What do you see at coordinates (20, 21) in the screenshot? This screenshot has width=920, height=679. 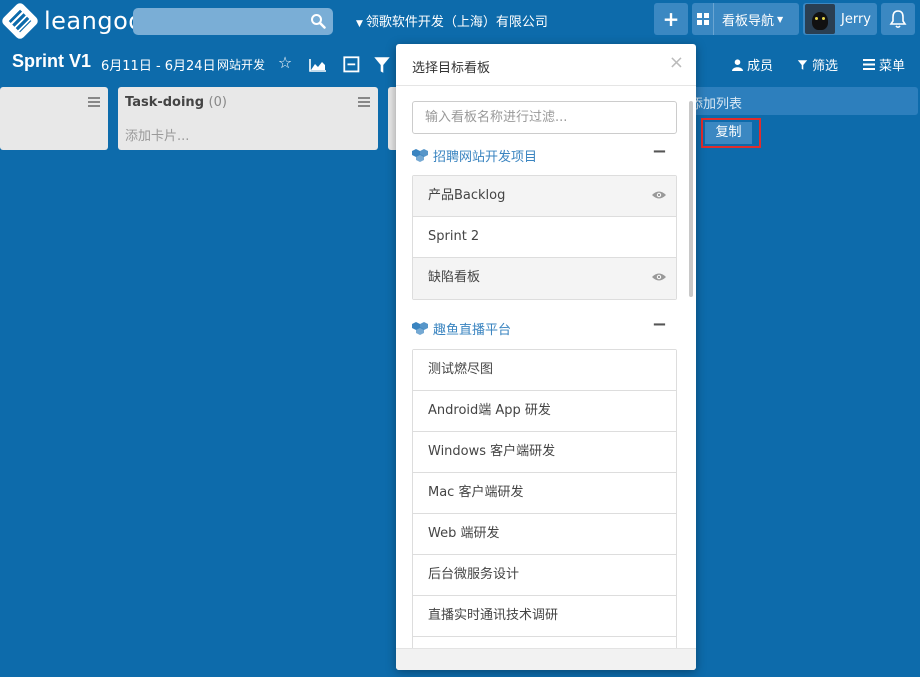 I see `leangoo-logo-icon` at bounding box center [20, 21].